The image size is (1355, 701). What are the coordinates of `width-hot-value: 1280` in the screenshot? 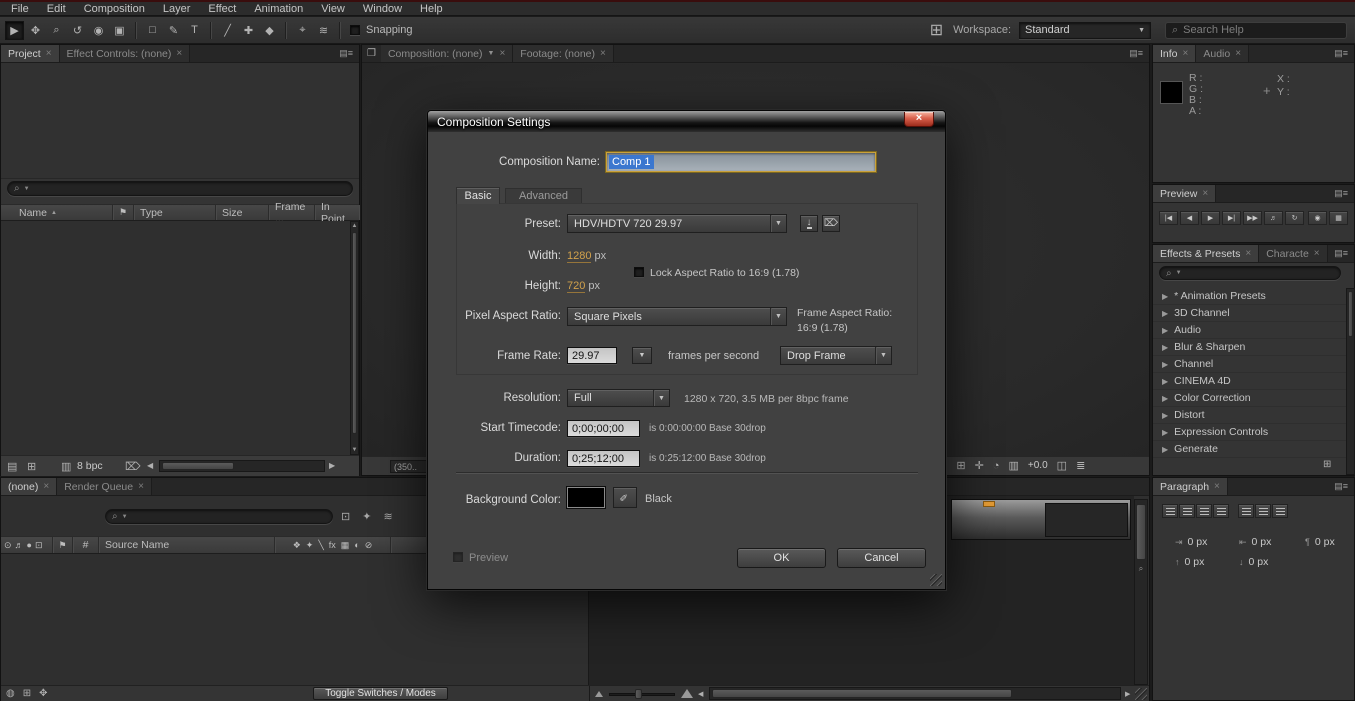 It's located at (579, 256).